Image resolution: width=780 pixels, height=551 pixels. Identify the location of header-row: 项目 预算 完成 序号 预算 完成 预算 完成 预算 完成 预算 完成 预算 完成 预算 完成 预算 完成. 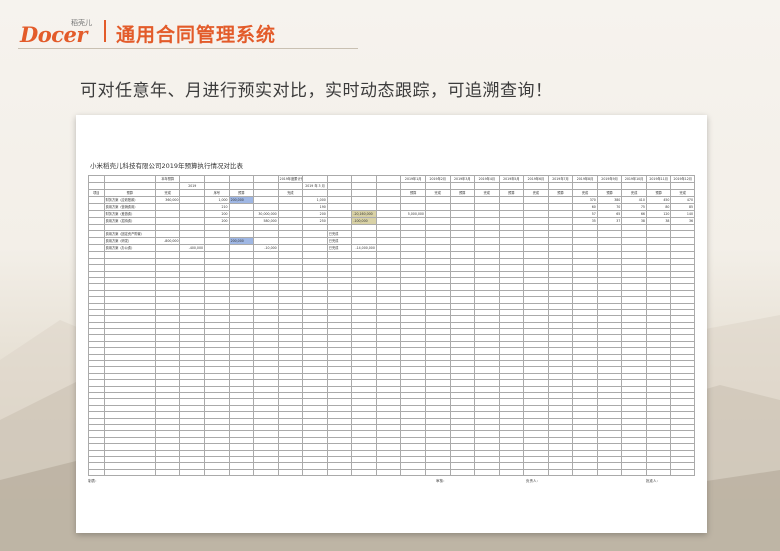
(391, 193).